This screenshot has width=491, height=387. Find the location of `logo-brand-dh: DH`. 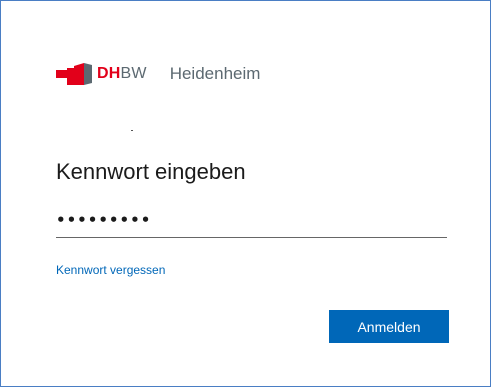

logo-brand-dh: DH is located at coordinates (109, 73).